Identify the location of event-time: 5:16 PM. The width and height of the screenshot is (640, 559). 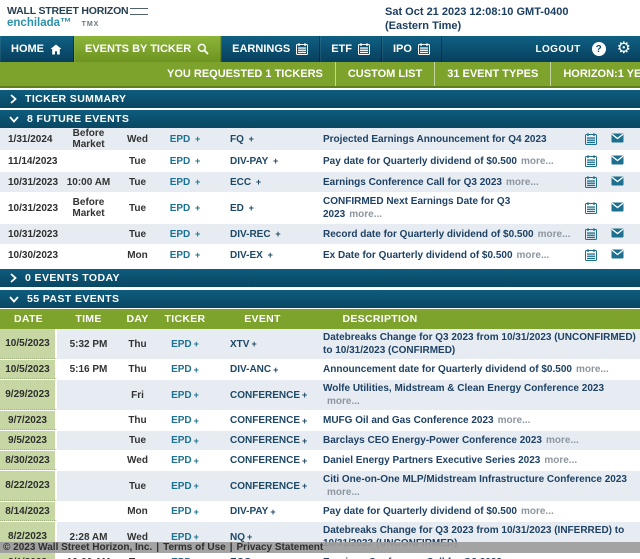
(88, 369).